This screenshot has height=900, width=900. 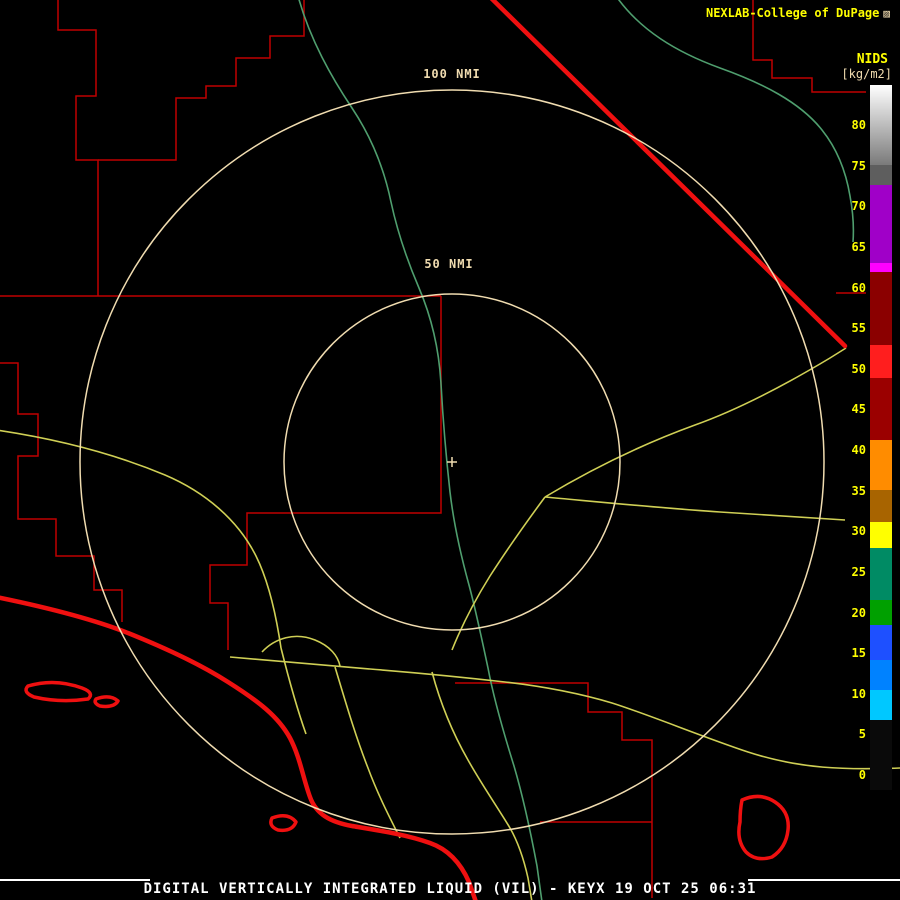 I want to click on colorbar, so click(x=881, y=437).